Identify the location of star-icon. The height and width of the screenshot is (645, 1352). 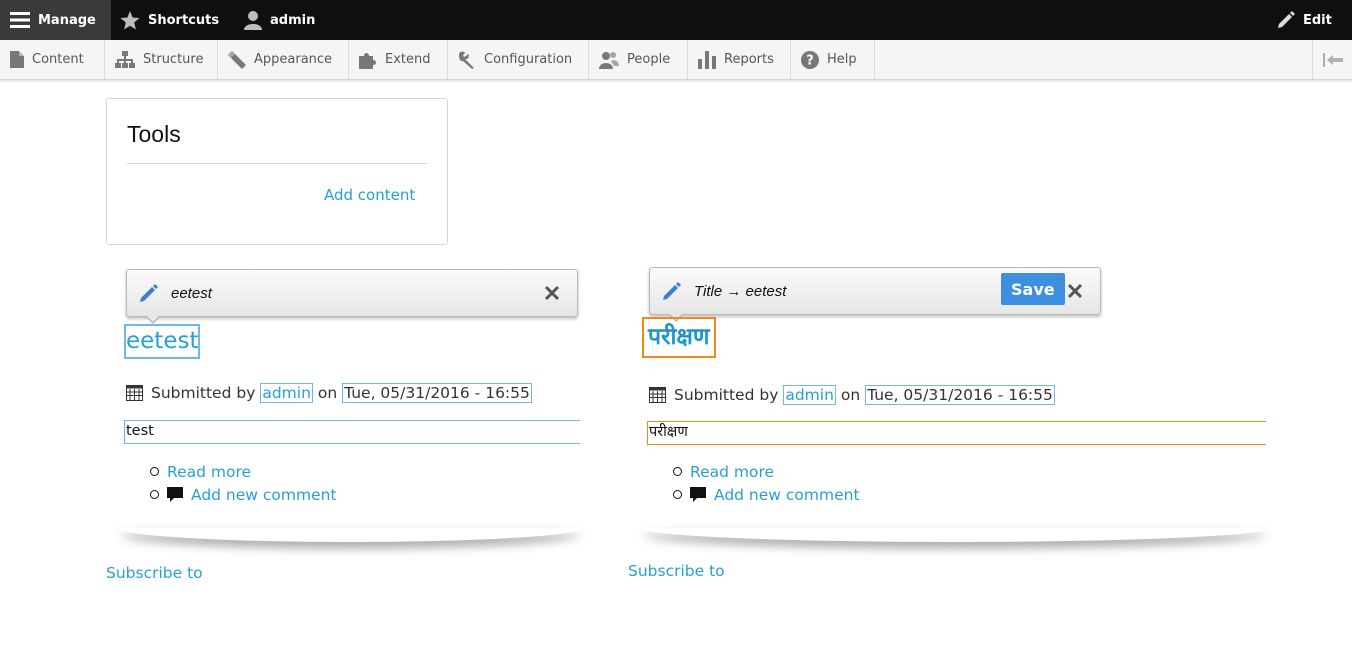
(130, 19).